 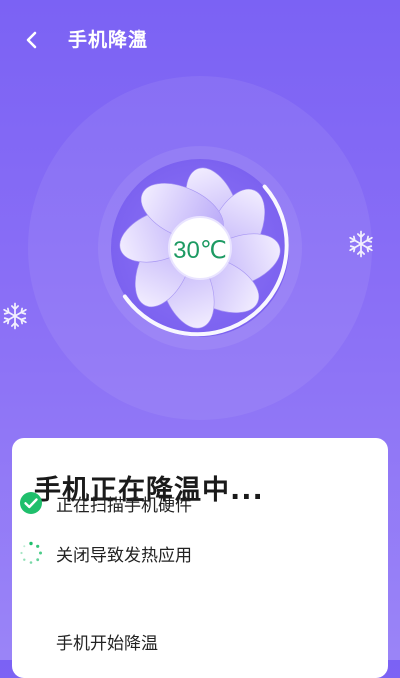 I want to click on chevron-left-icon, so click(x=31, y=40).